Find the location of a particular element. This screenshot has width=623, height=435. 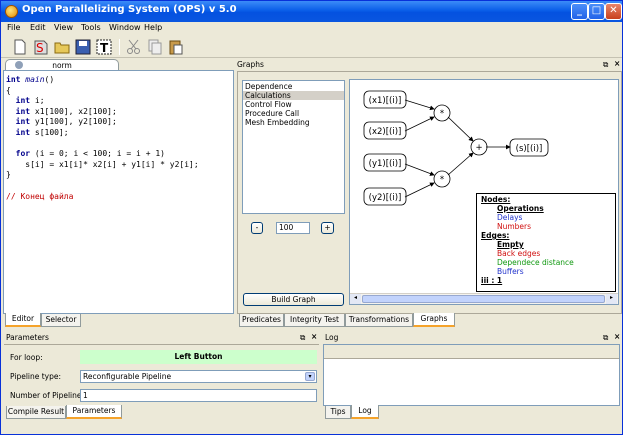

node-add-label: + is located at coordinates (478, 148).